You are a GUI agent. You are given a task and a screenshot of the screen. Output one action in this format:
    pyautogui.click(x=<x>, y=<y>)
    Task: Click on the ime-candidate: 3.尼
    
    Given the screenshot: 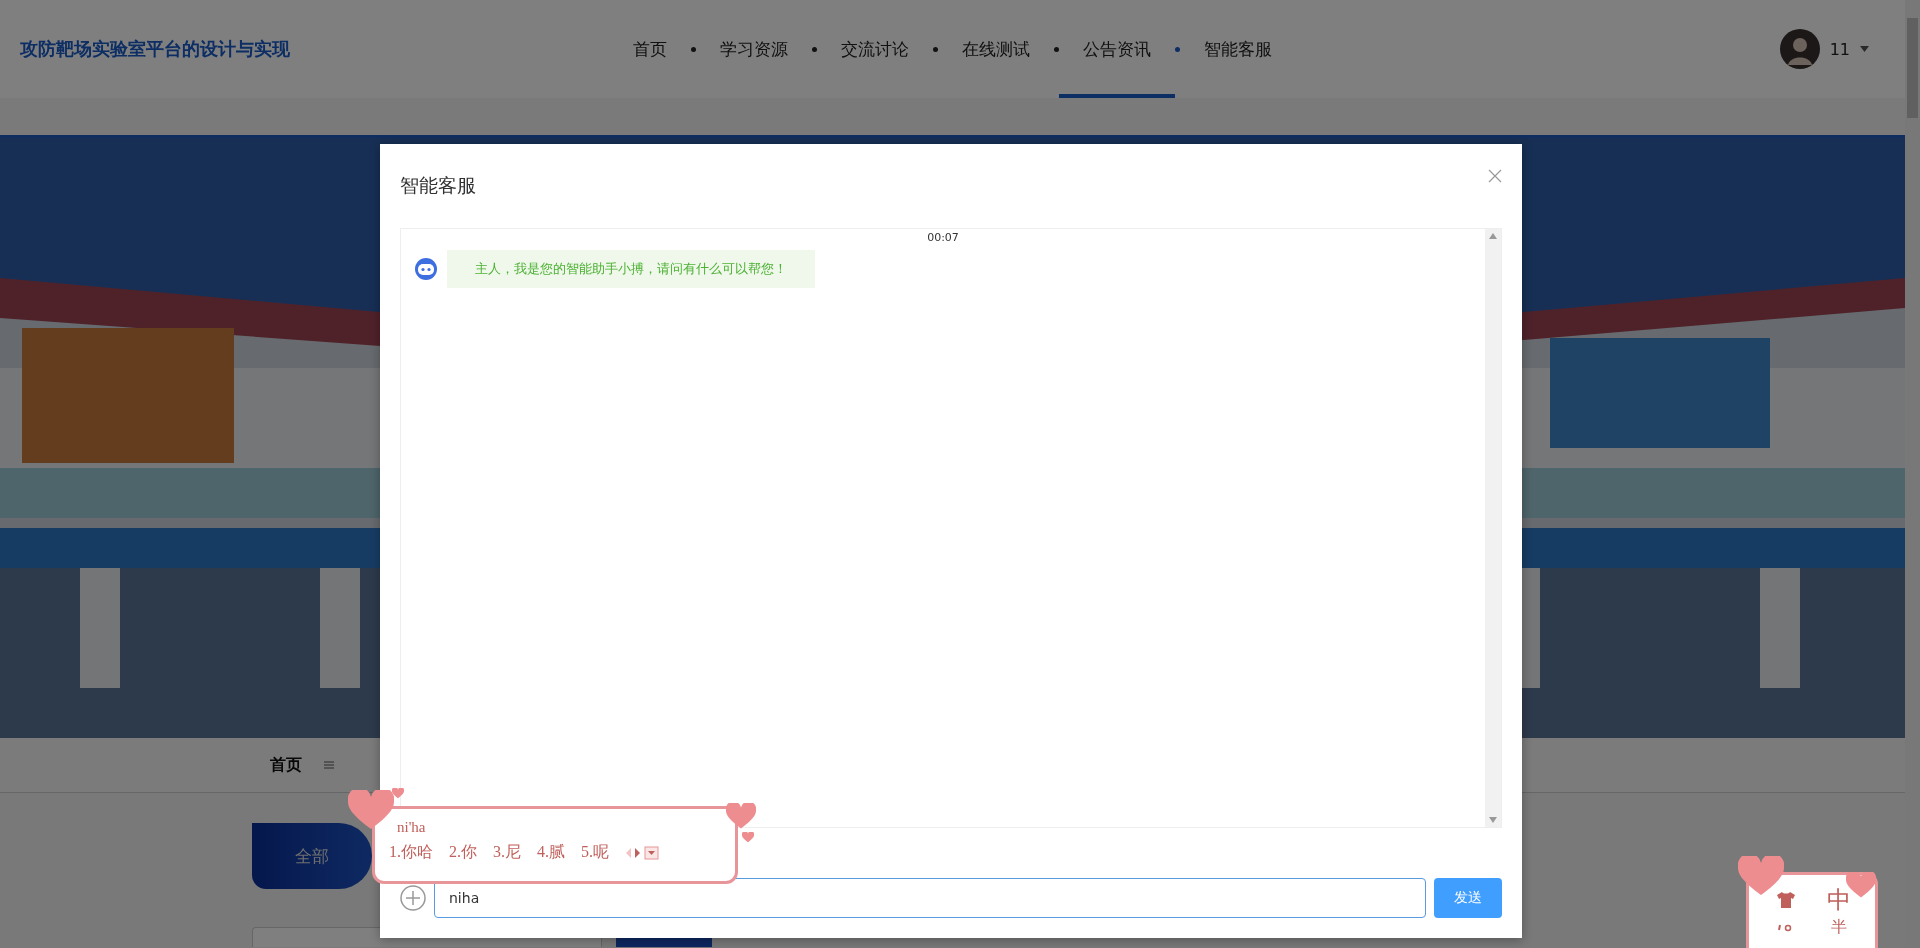 What is the action you would take?
    pyautogui.click(x=507, y=852)
    